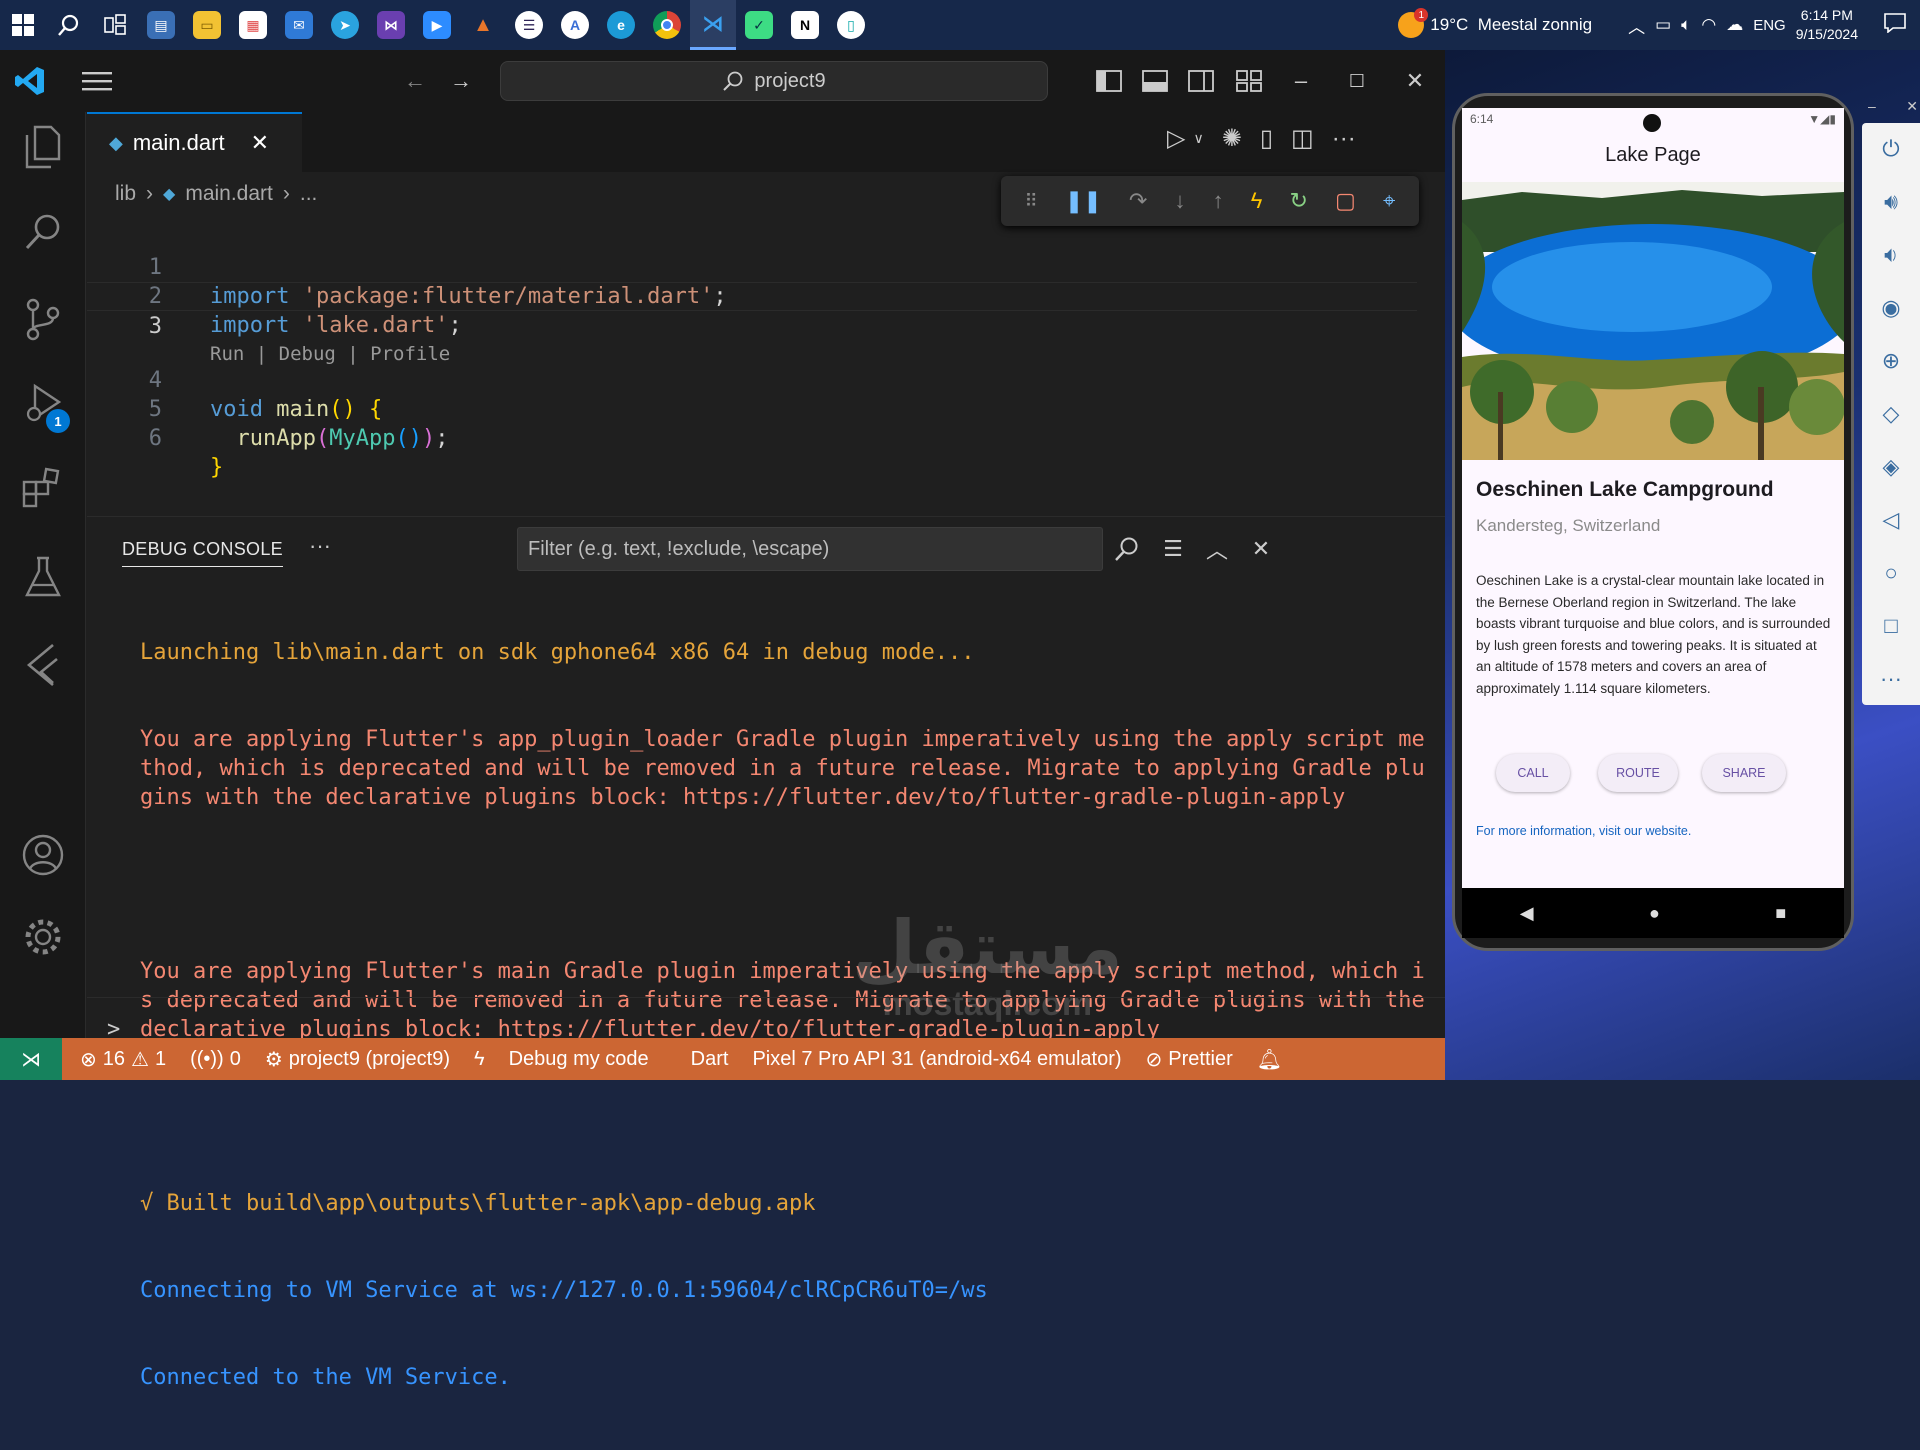 The width and height of the screenshot is (1920, 1450). I want to click on maximize-icon: ☐, so click(1357, 81).